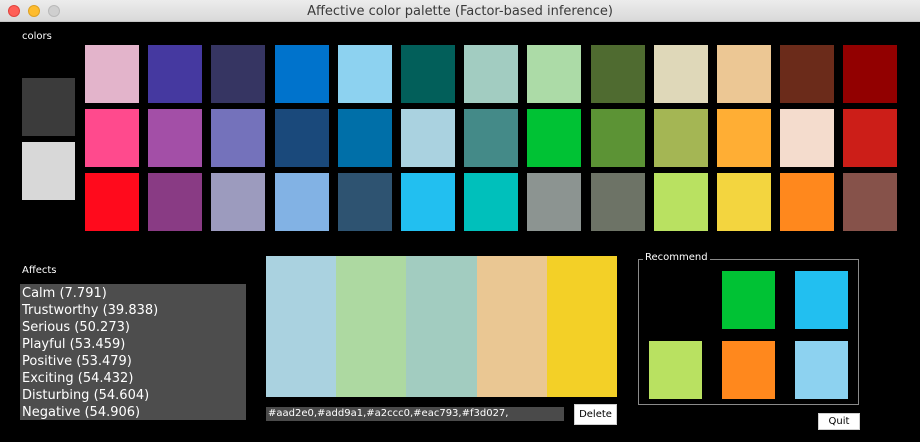 The width and height of the screenshot is (920, 442). Describe the element at coordinates (676, 257) in the screenshot. I see `recommend-label: Recommend` at that location.